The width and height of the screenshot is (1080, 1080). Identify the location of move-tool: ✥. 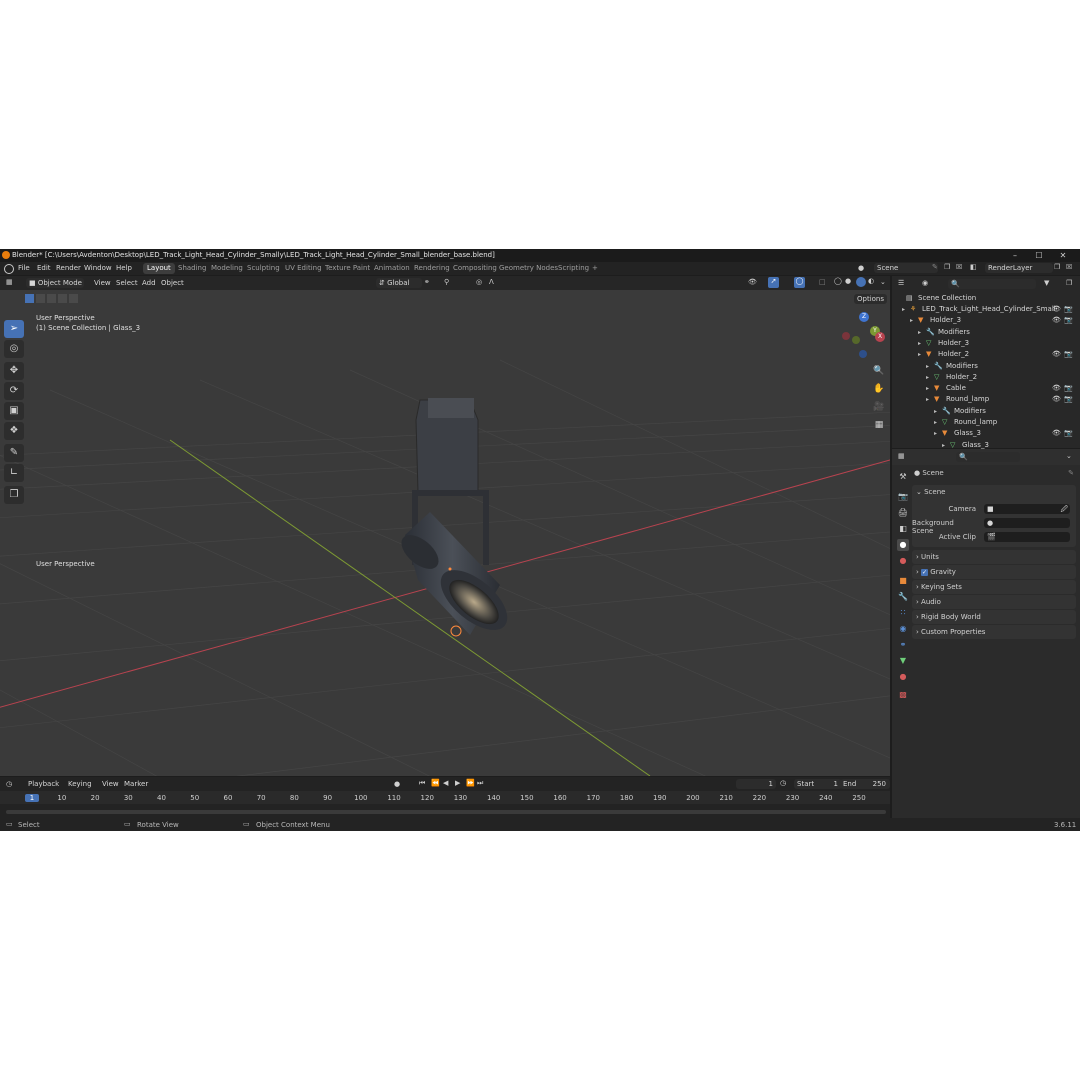
(14, 371).